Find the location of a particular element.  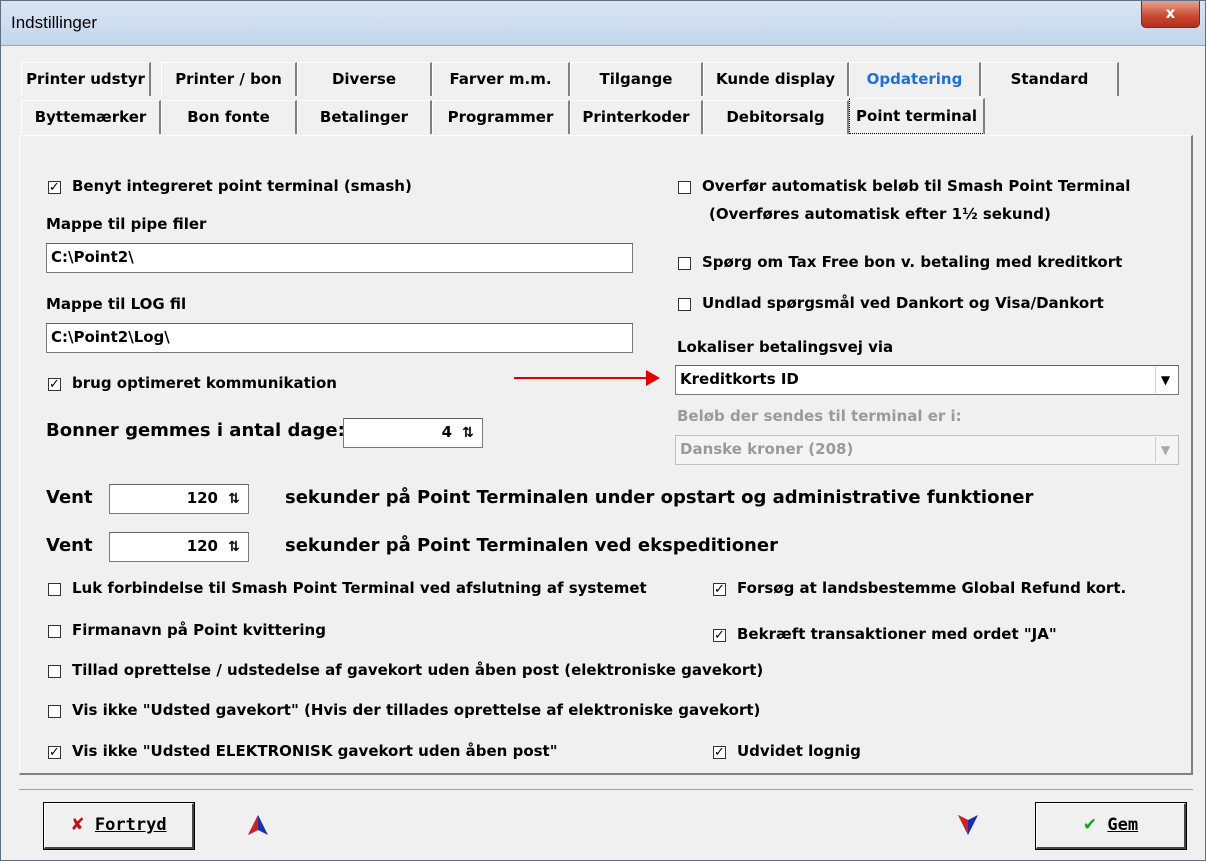

tab-printer-bon: Printer / bon is located at coordinates (229, 79).